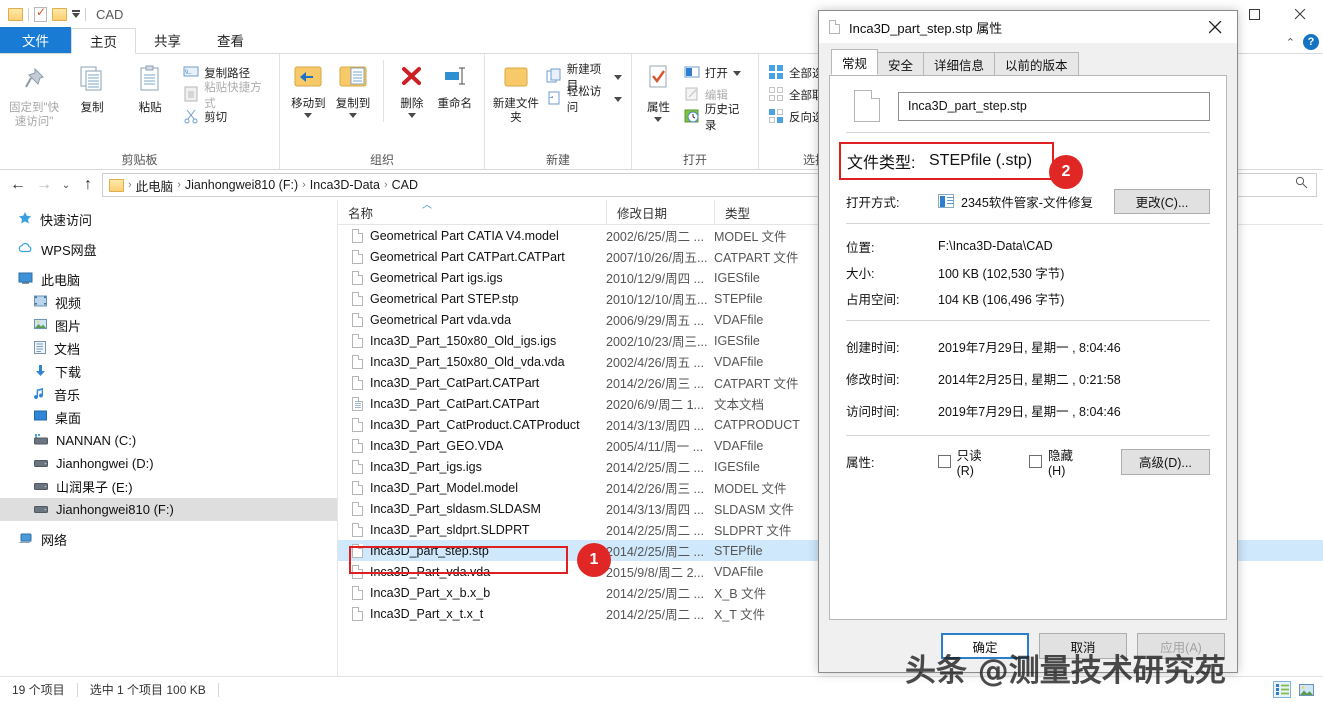 This screenshot has width=1323, height=702. I want to click on properties-qat-icon, so click(40, 13).